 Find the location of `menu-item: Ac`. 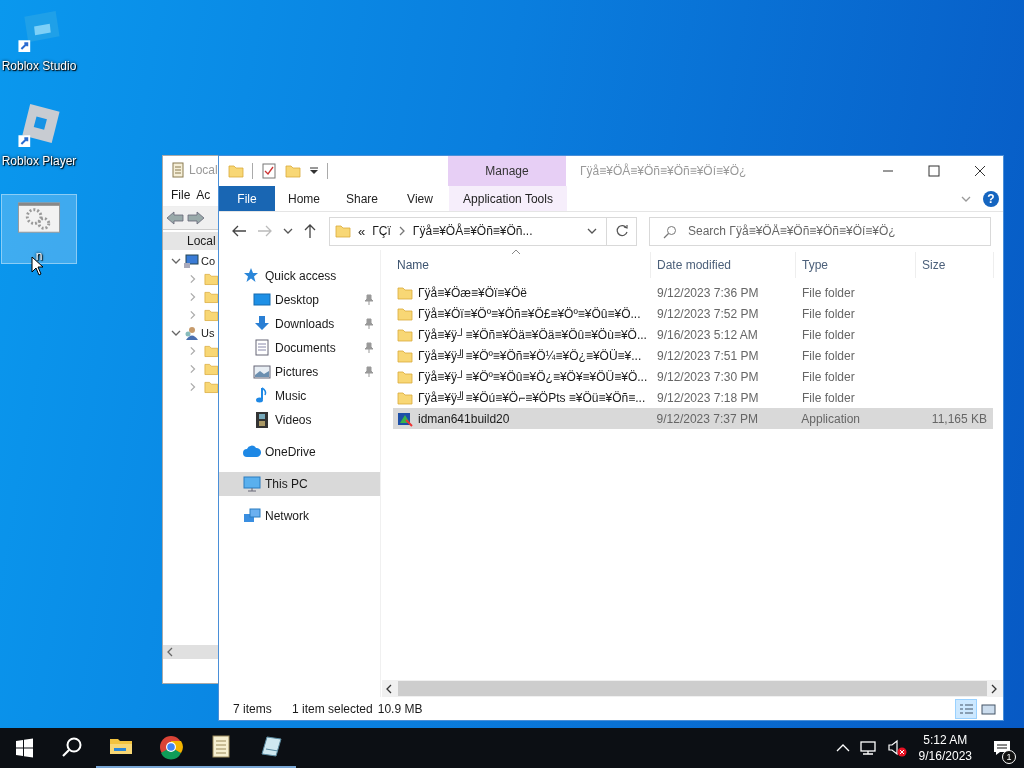

menu-item: Ac is located at coordinates (203, 195).